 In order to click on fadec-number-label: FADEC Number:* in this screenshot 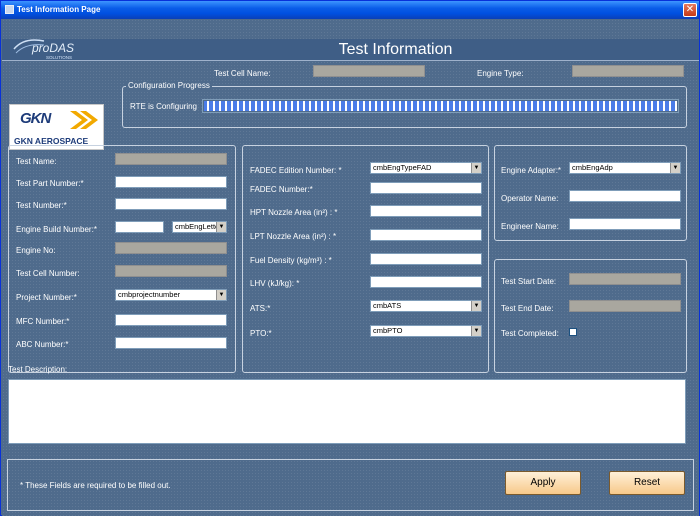, I will do `click(281, 189)`.